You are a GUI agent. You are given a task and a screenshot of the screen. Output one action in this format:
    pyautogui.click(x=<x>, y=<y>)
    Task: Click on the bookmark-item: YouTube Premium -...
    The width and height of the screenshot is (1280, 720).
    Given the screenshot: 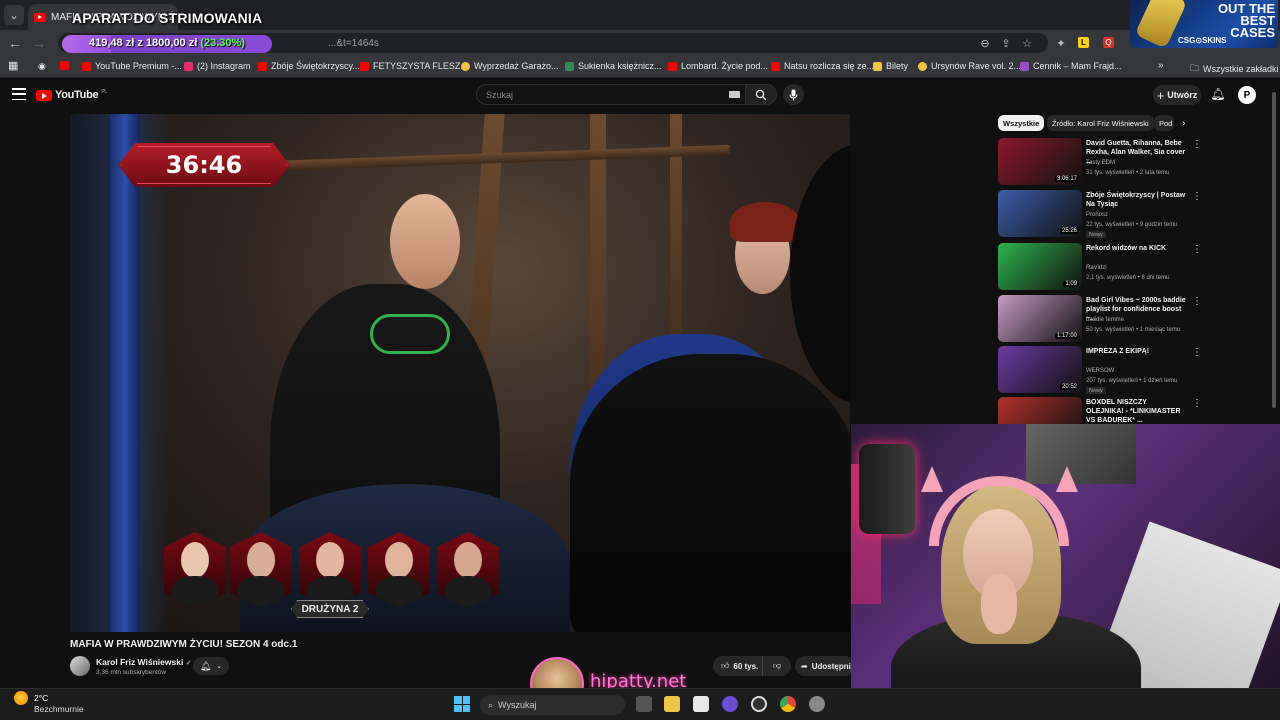 What is the action you would take?
    pyautogui.click(x=132, y=66)
    